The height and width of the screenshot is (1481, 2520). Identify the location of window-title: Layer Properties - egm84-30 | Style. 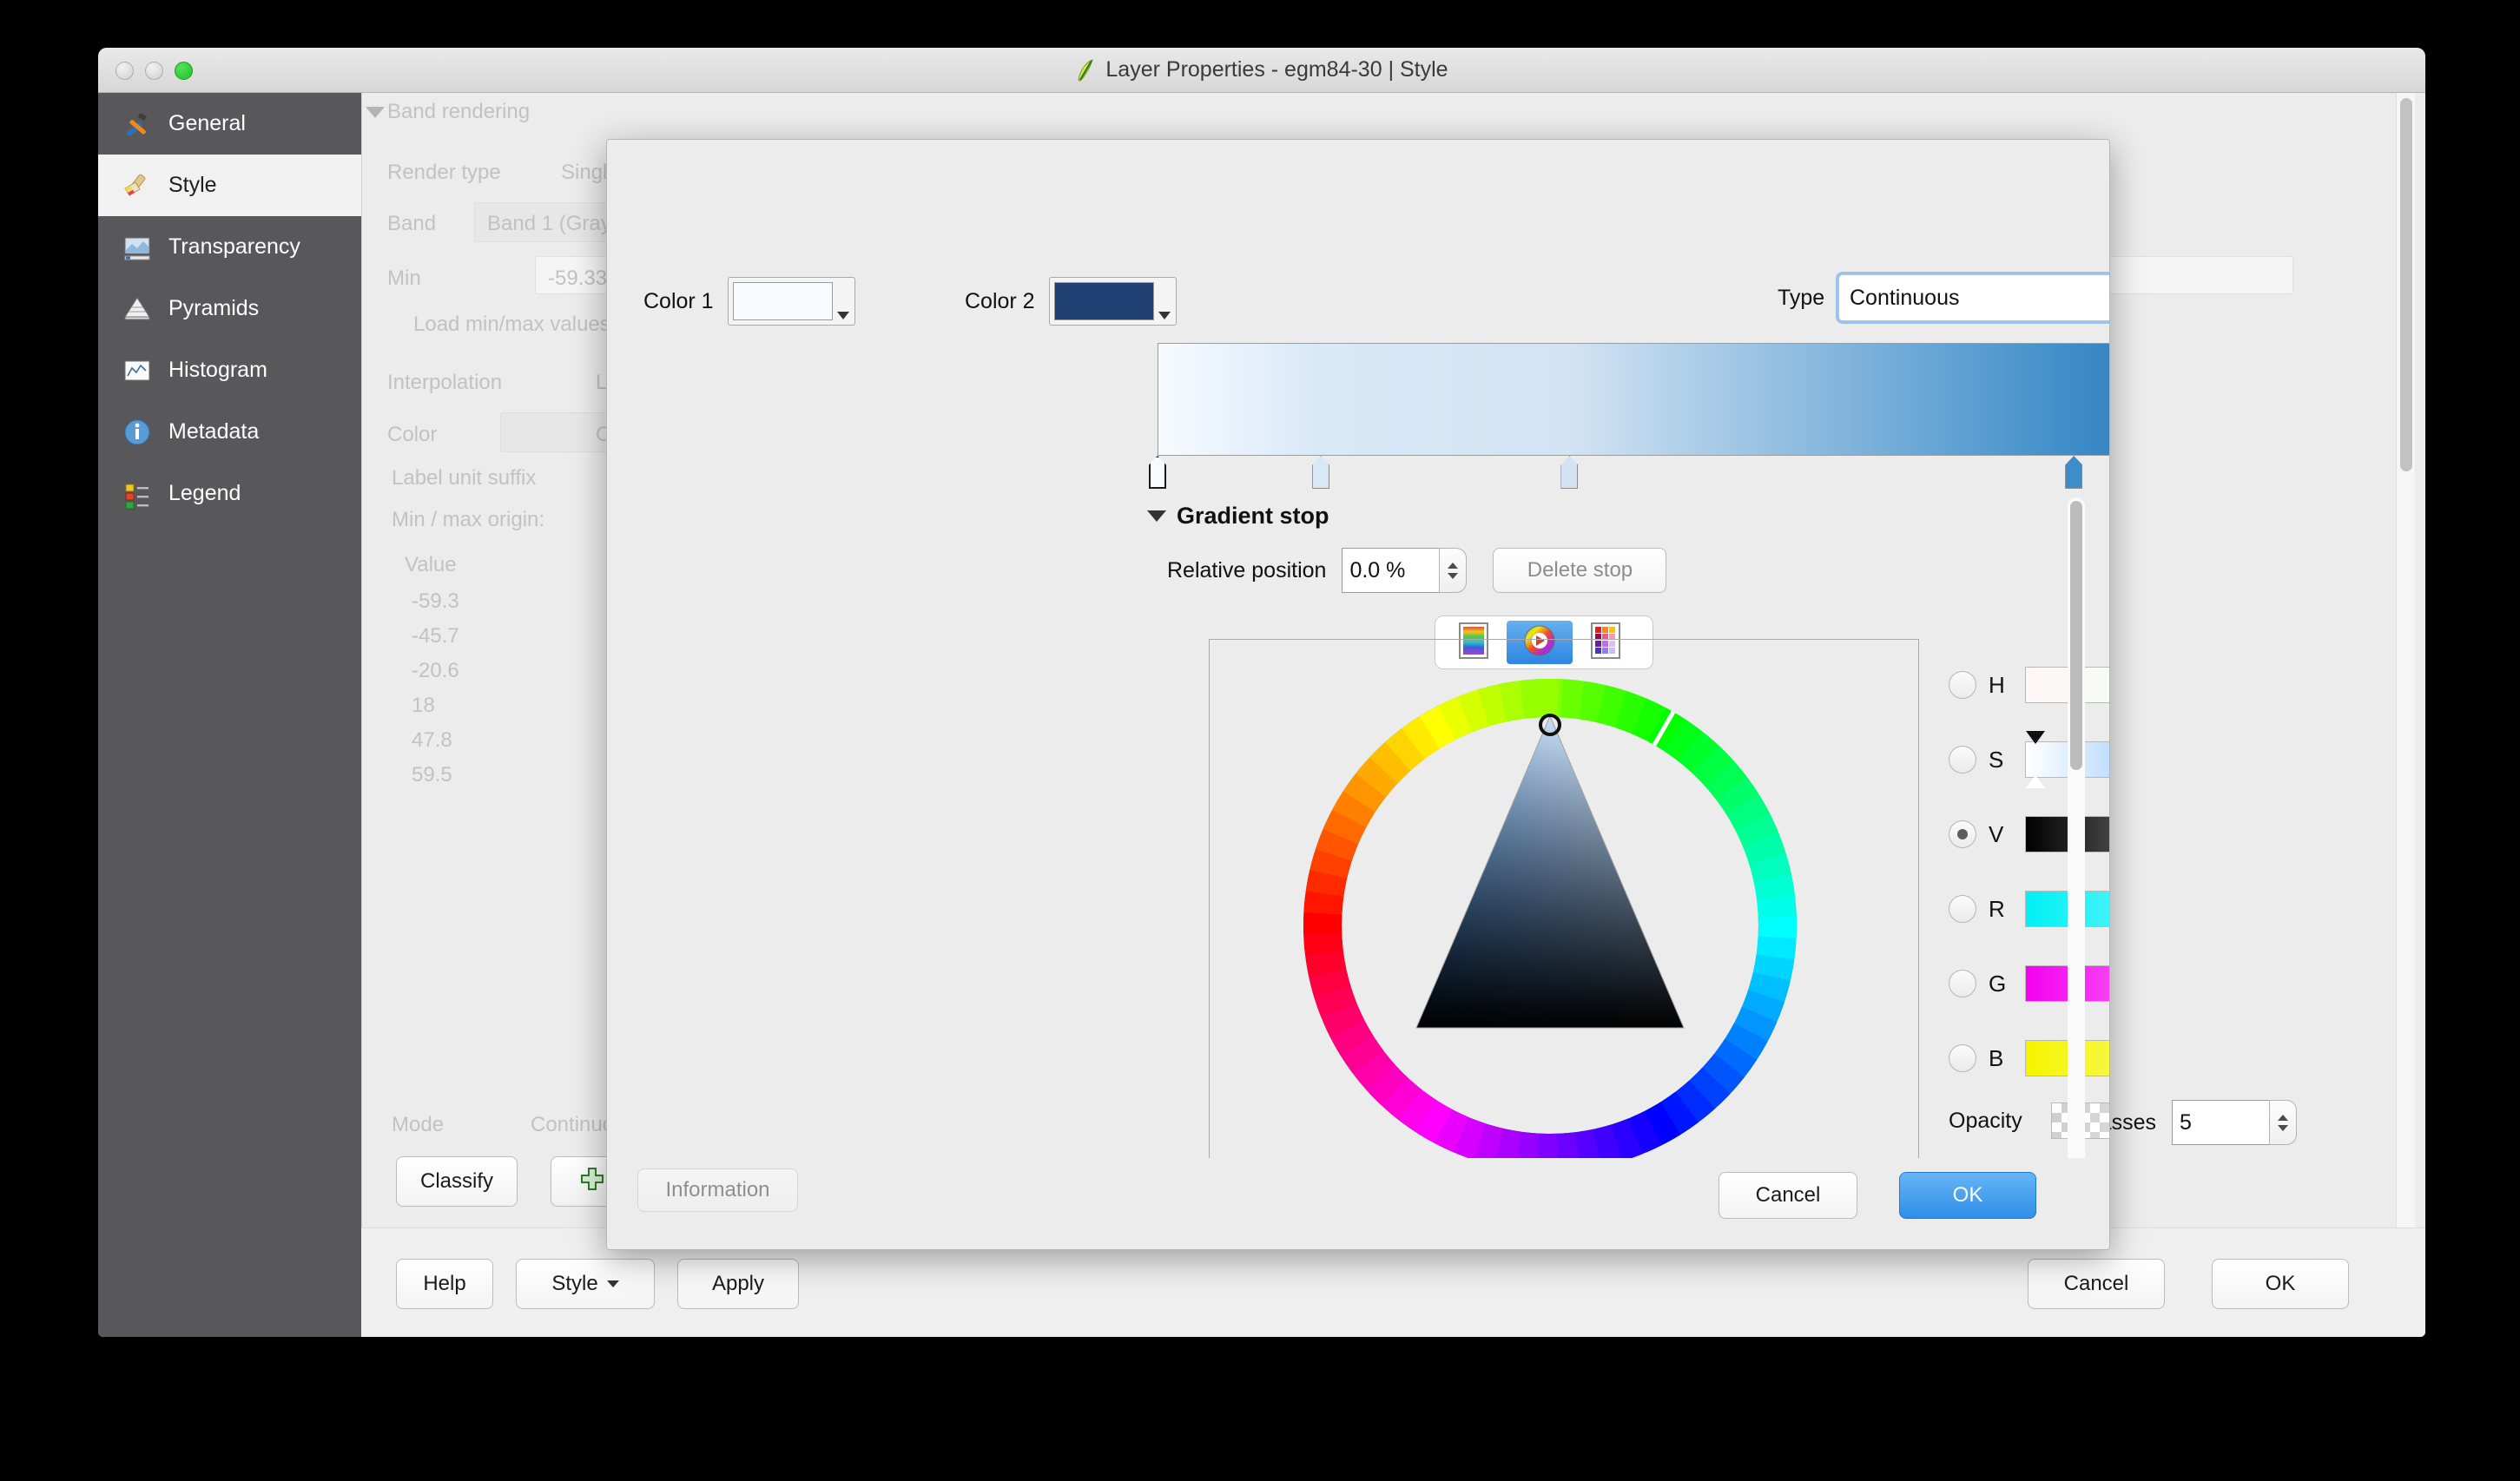
(1261, 69).